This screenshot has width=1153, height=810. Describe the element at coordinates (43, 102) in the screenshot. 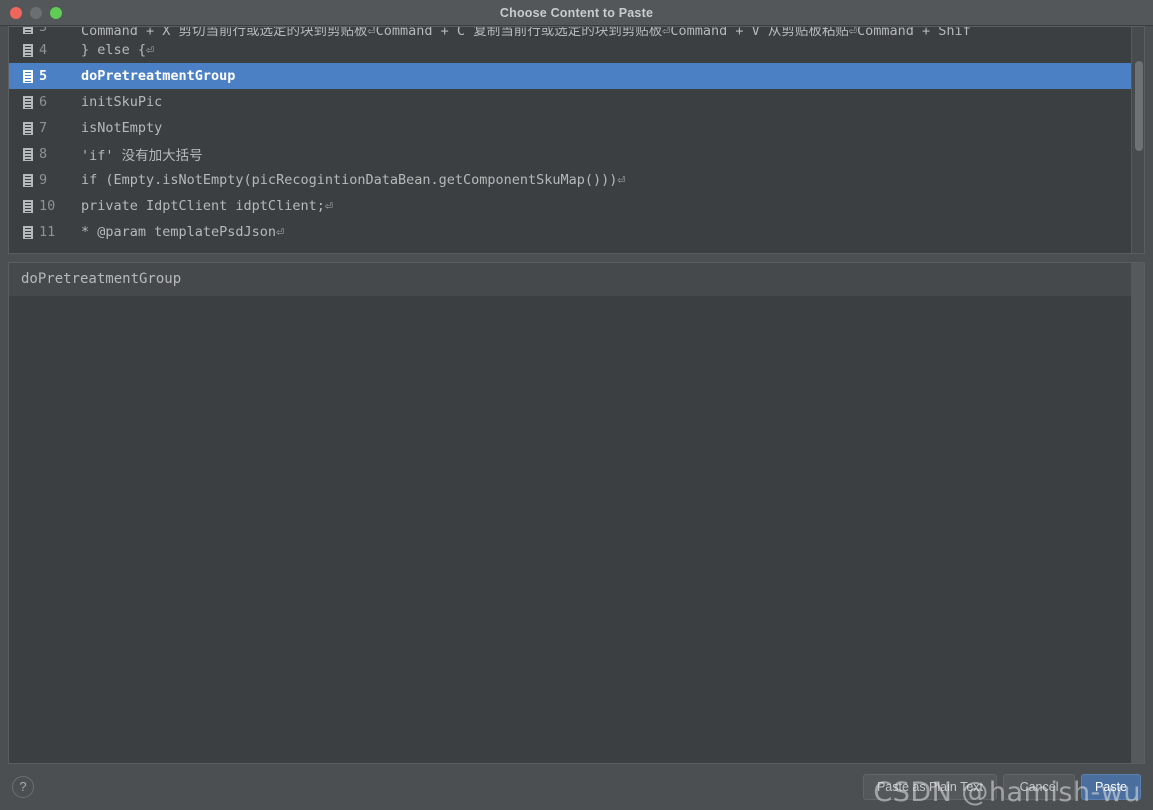

I see `list-item-index: 6` at that location.